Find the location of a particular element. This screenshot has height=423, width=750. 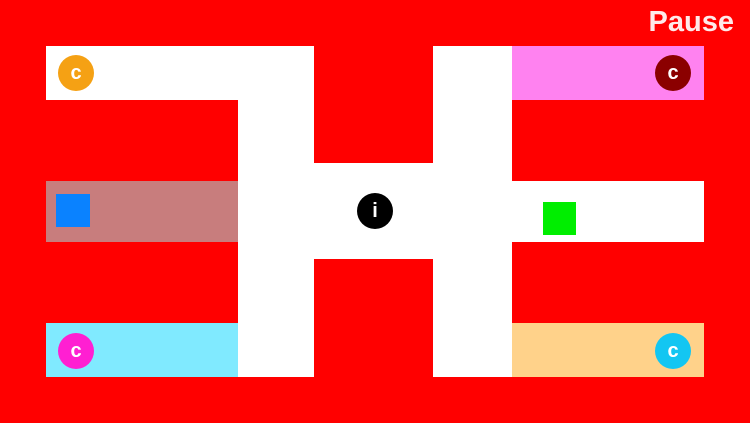

coin-top-left: c is located at coordinates (76, 73).